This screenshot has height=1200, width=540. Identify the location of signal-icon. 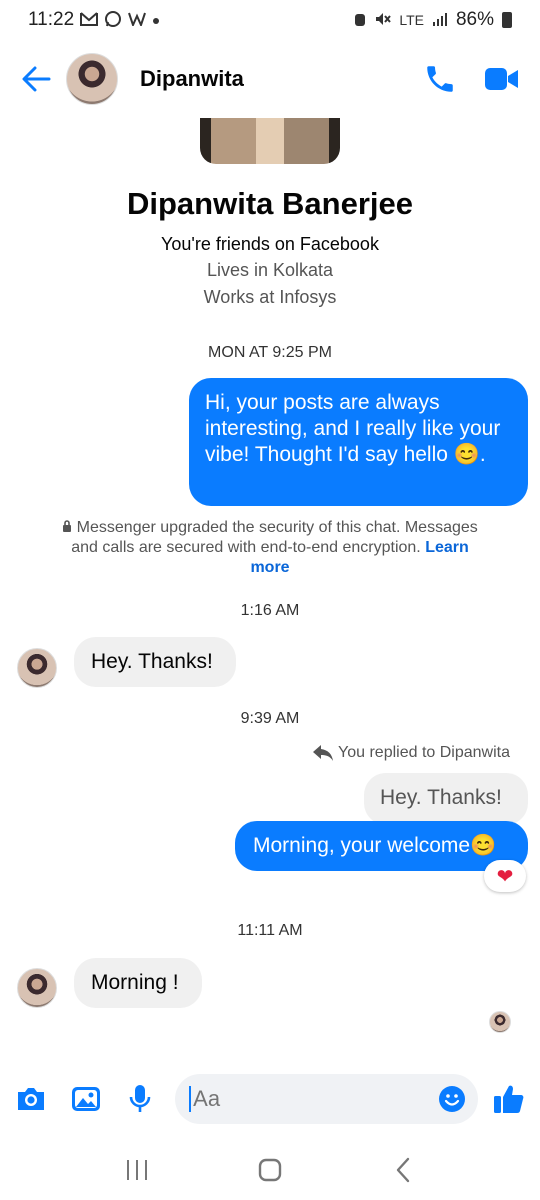
(440, 20).